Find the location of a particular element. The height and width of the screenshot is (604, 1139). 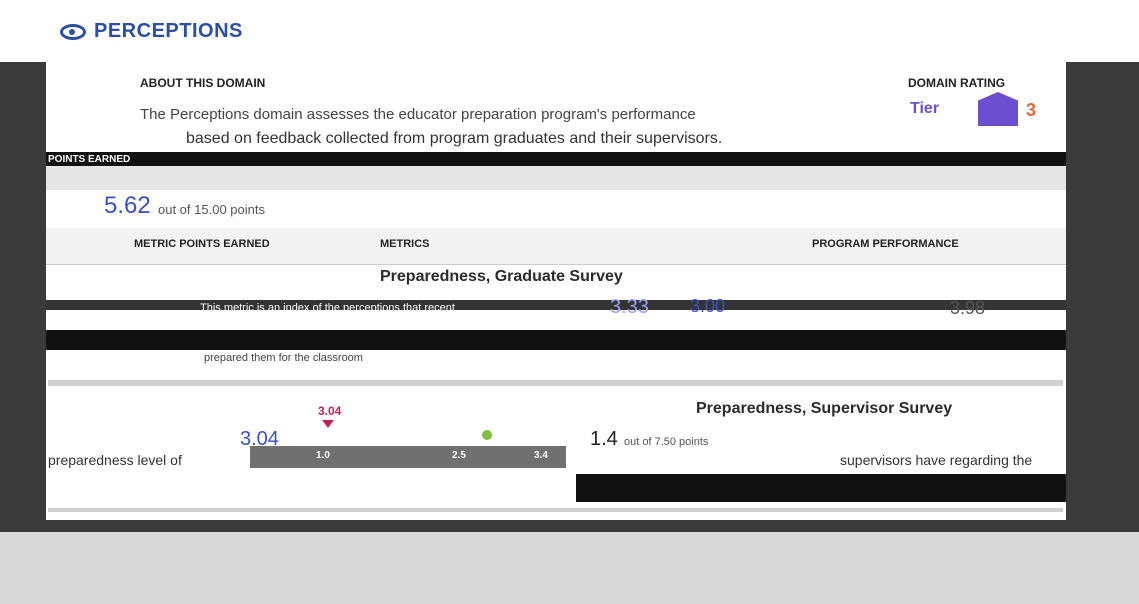

metric2-points: 1.4 is located at coordinates (604, 439).